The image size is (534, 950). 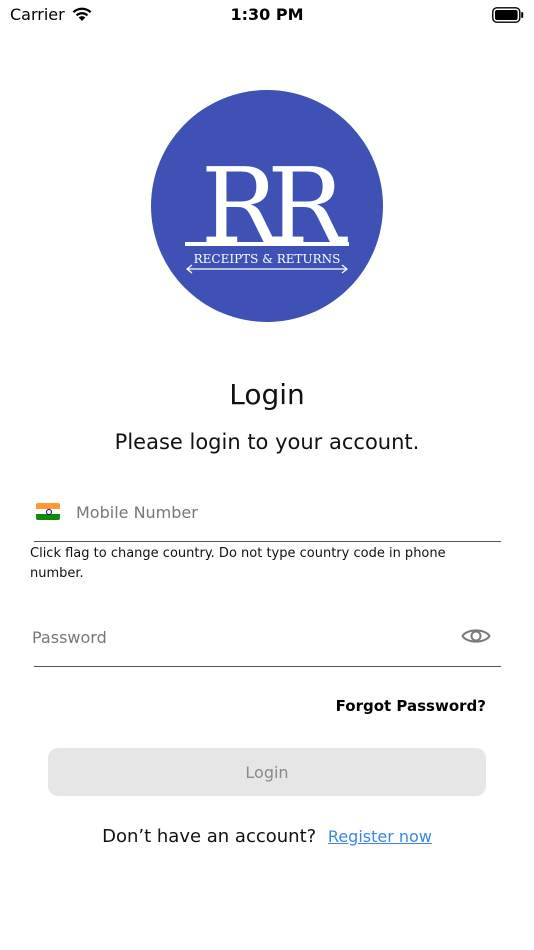 I want to click on clock: 1:30 PM, so click(x=267, y=14).